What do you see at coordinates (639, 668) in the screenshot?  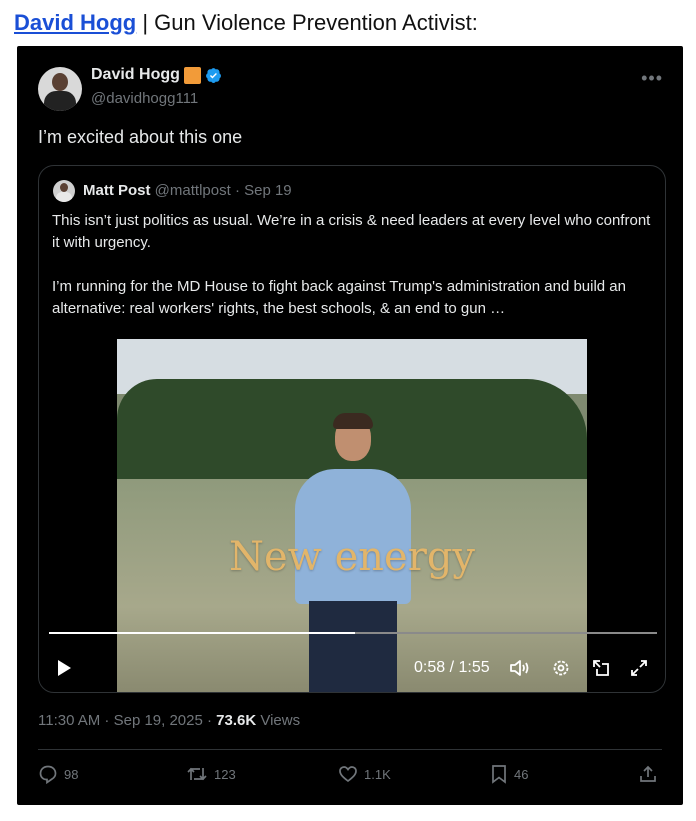 I see `fullscreen-icon` at bounding box center [639, 668].